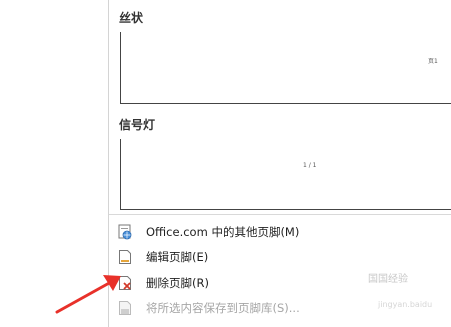 Image resolution: width=451 pixels, height=327 pixels. I want to click on menu-separator, so click(280, 214).